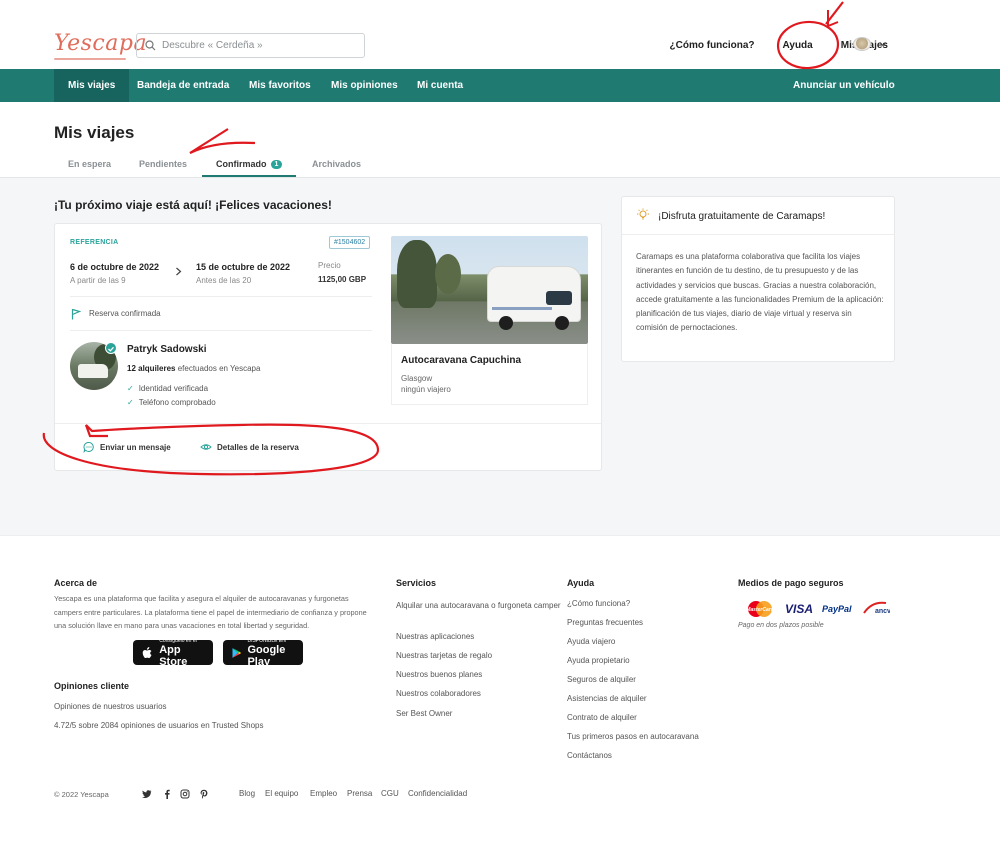 This screenshot has height=841, width=1000. What do you see at coordinates (89, 165) in the screenshot?
I see `tab-waiting: En espera` at bounding box center [89, 165].